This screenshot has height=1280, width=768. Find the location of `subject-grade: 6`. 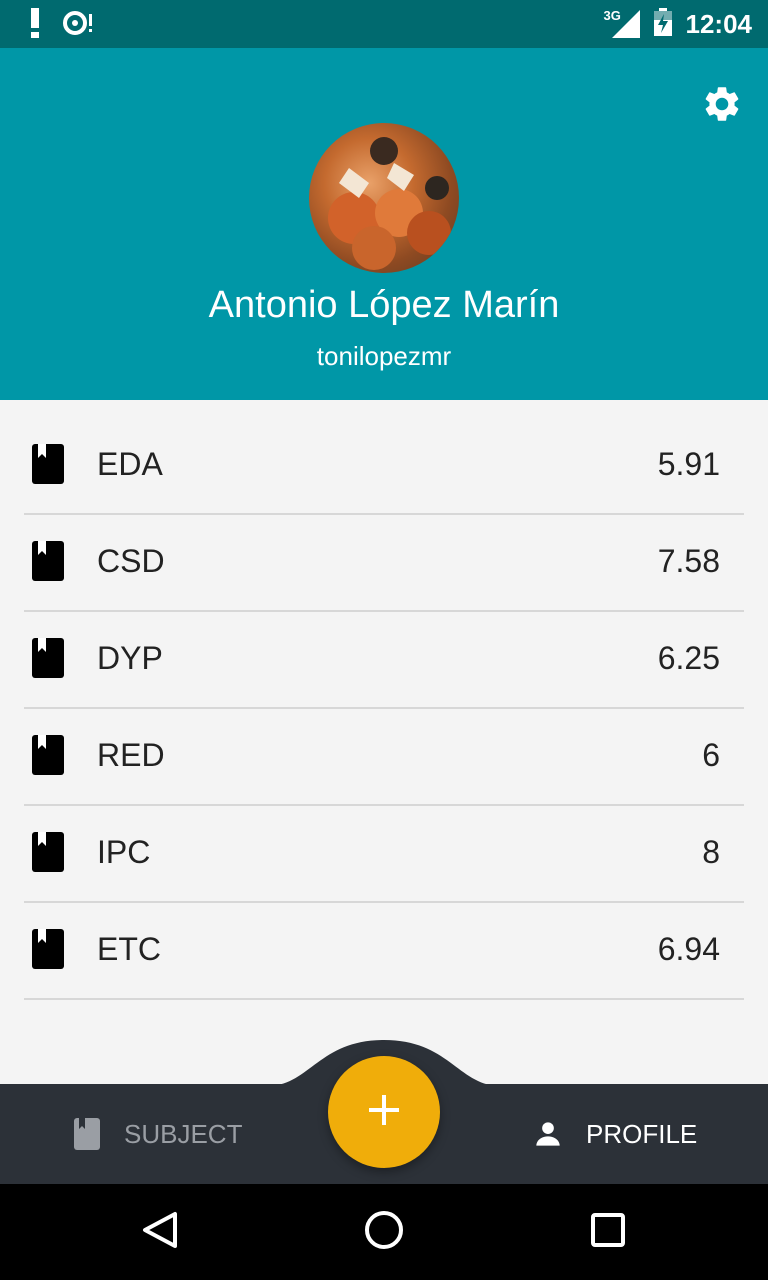

subject-grade: 6 is located at coordinates (711, 755).